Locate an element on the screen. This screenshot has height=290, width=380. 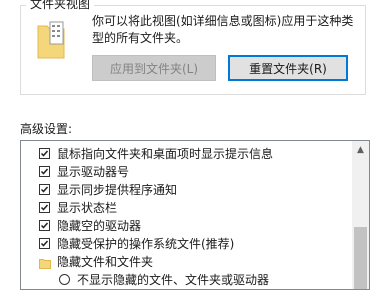
setting-label: 鼠标指向文件夹和桌面项时显示提示信息 is located at coordinates (165, 154).